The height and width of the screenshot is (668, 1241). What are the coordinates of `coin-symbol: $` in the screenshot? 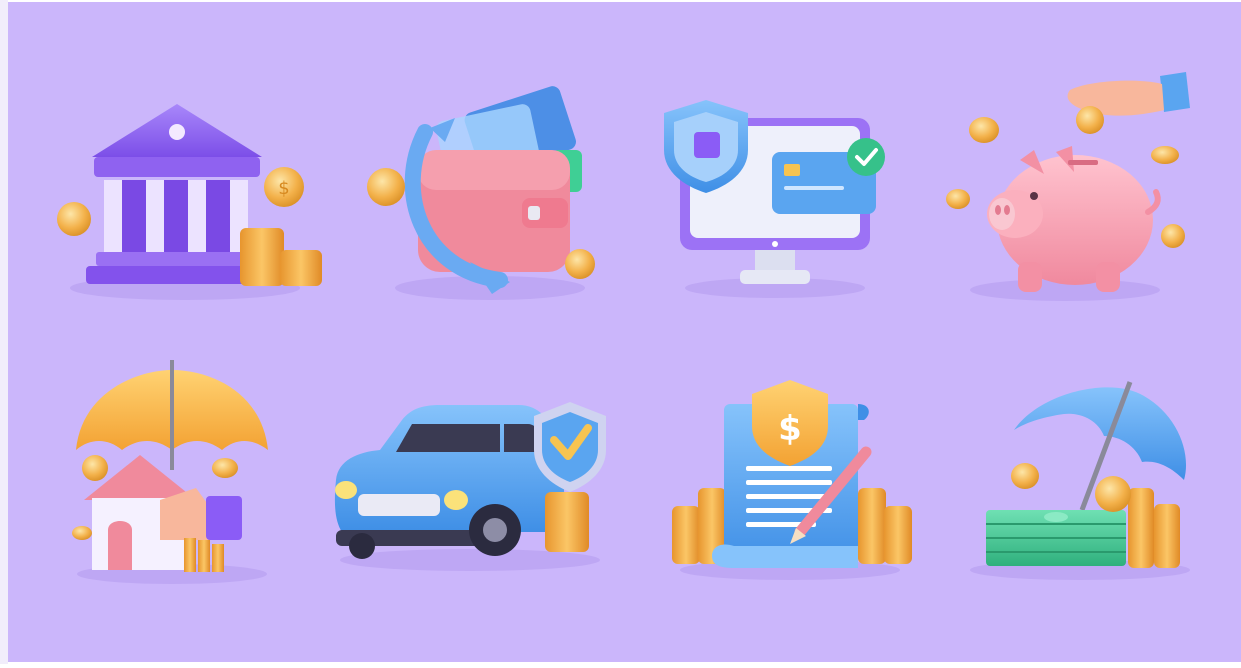 It's located at (283, 188).